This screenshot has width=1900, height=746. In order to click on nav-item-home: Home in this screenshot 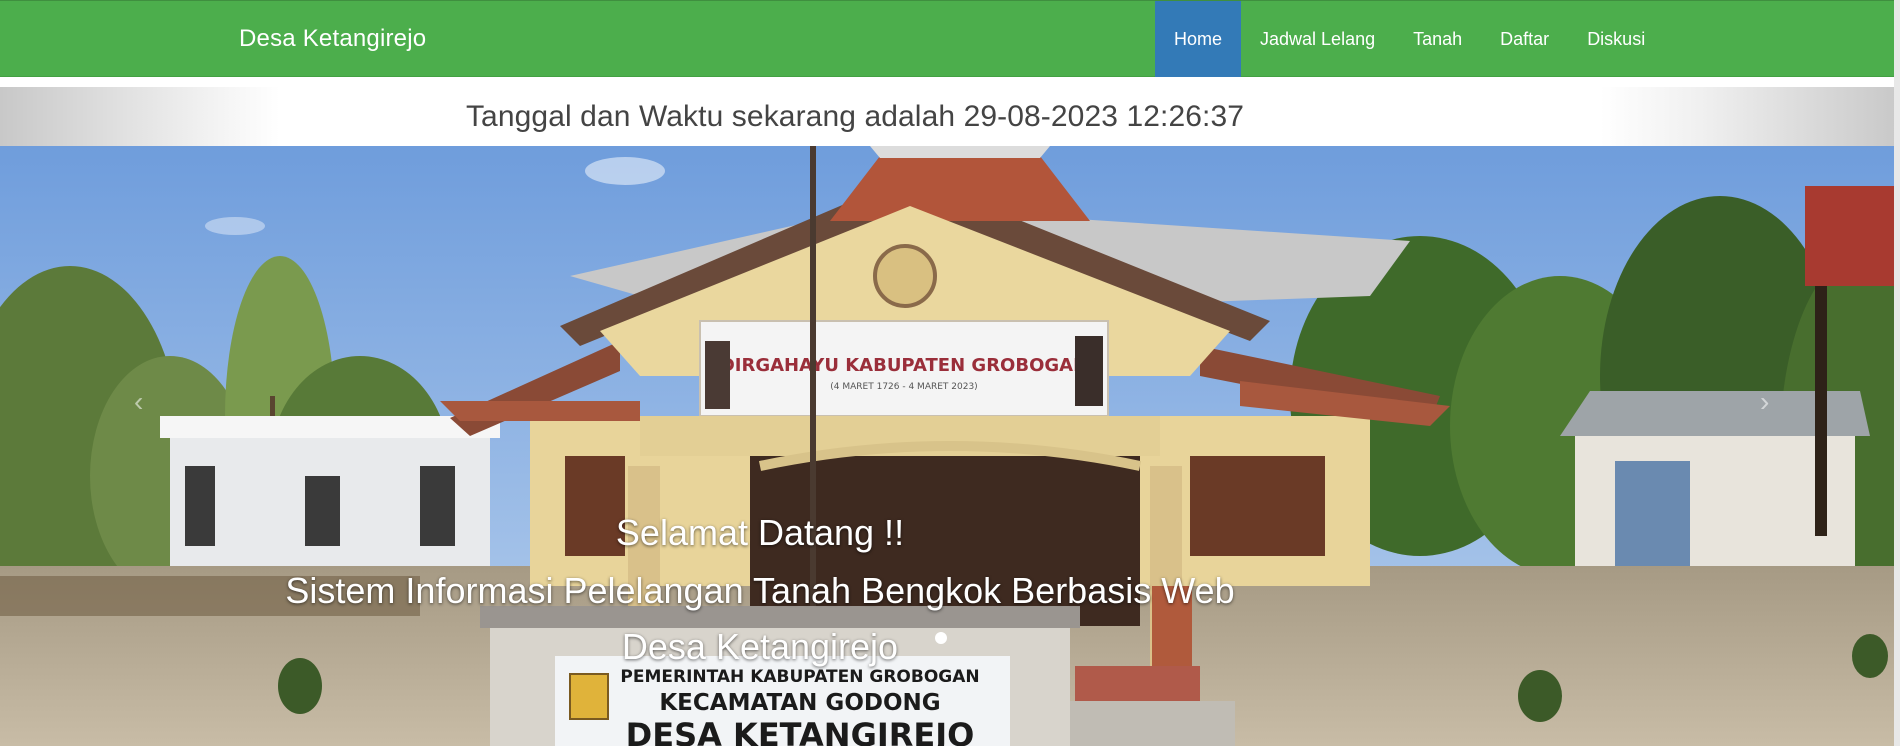, I will do `click(1198, 39)`.